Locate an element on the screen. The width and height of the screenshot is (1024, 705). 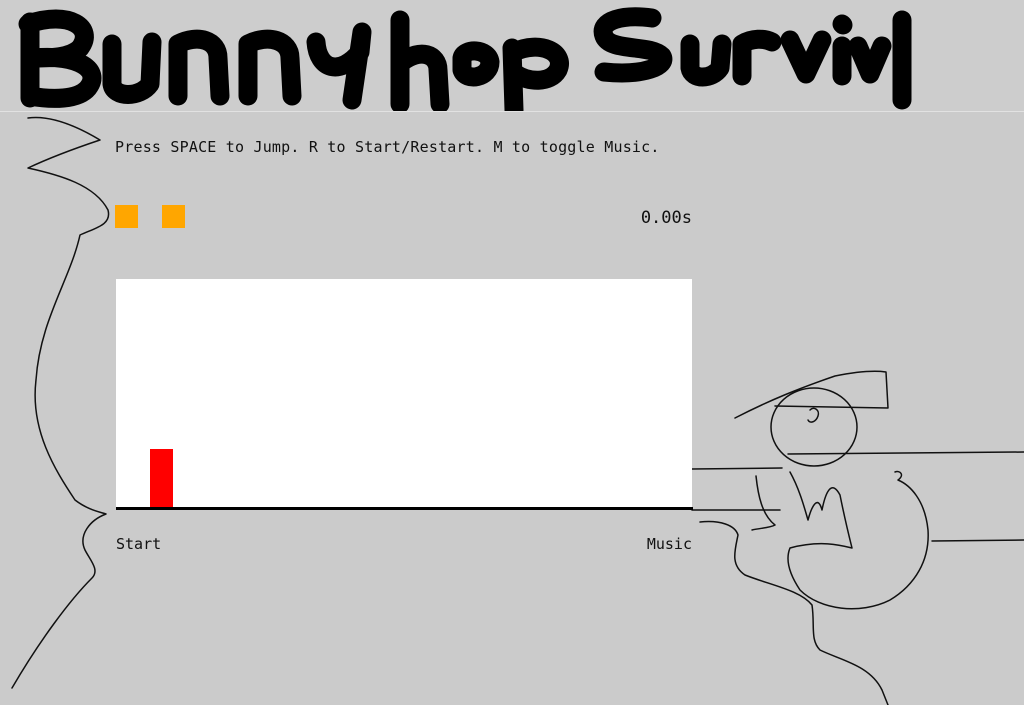
figure-eye is located at coordinates (813, 415).